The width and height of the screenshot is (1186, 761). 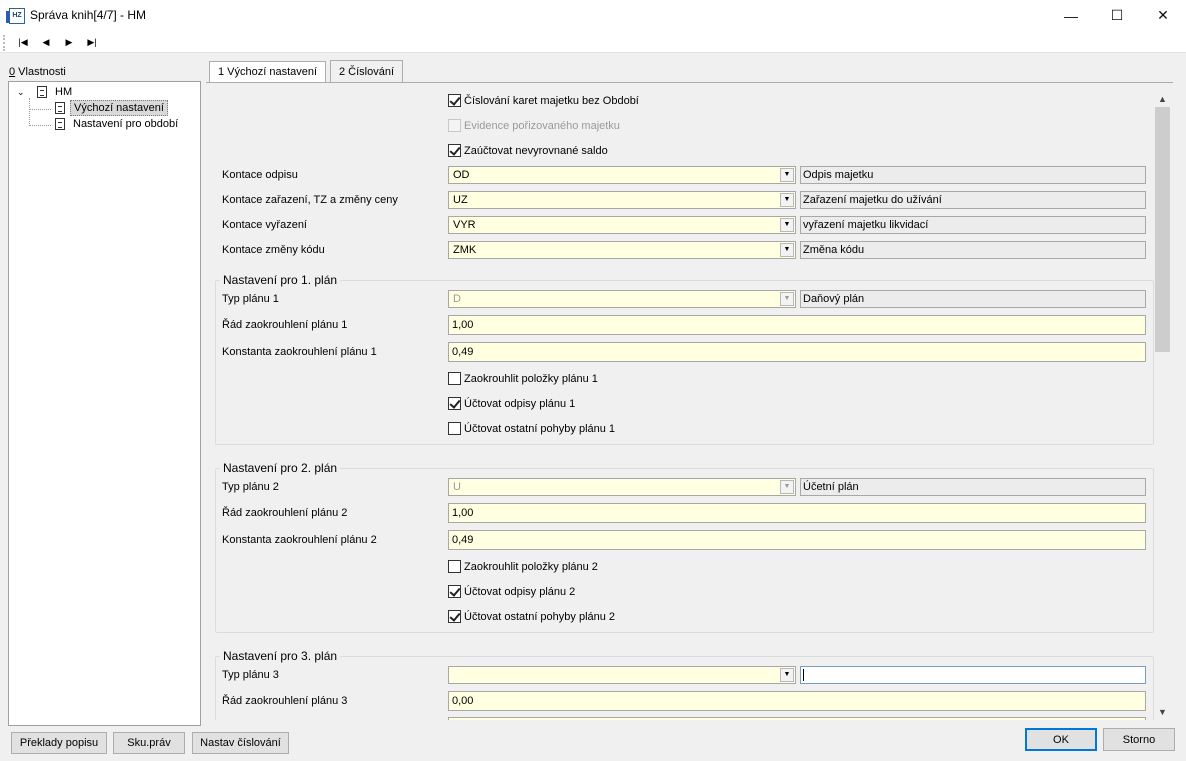 I want to click on scrollbar-thumb, so click(x=1162, y=229).